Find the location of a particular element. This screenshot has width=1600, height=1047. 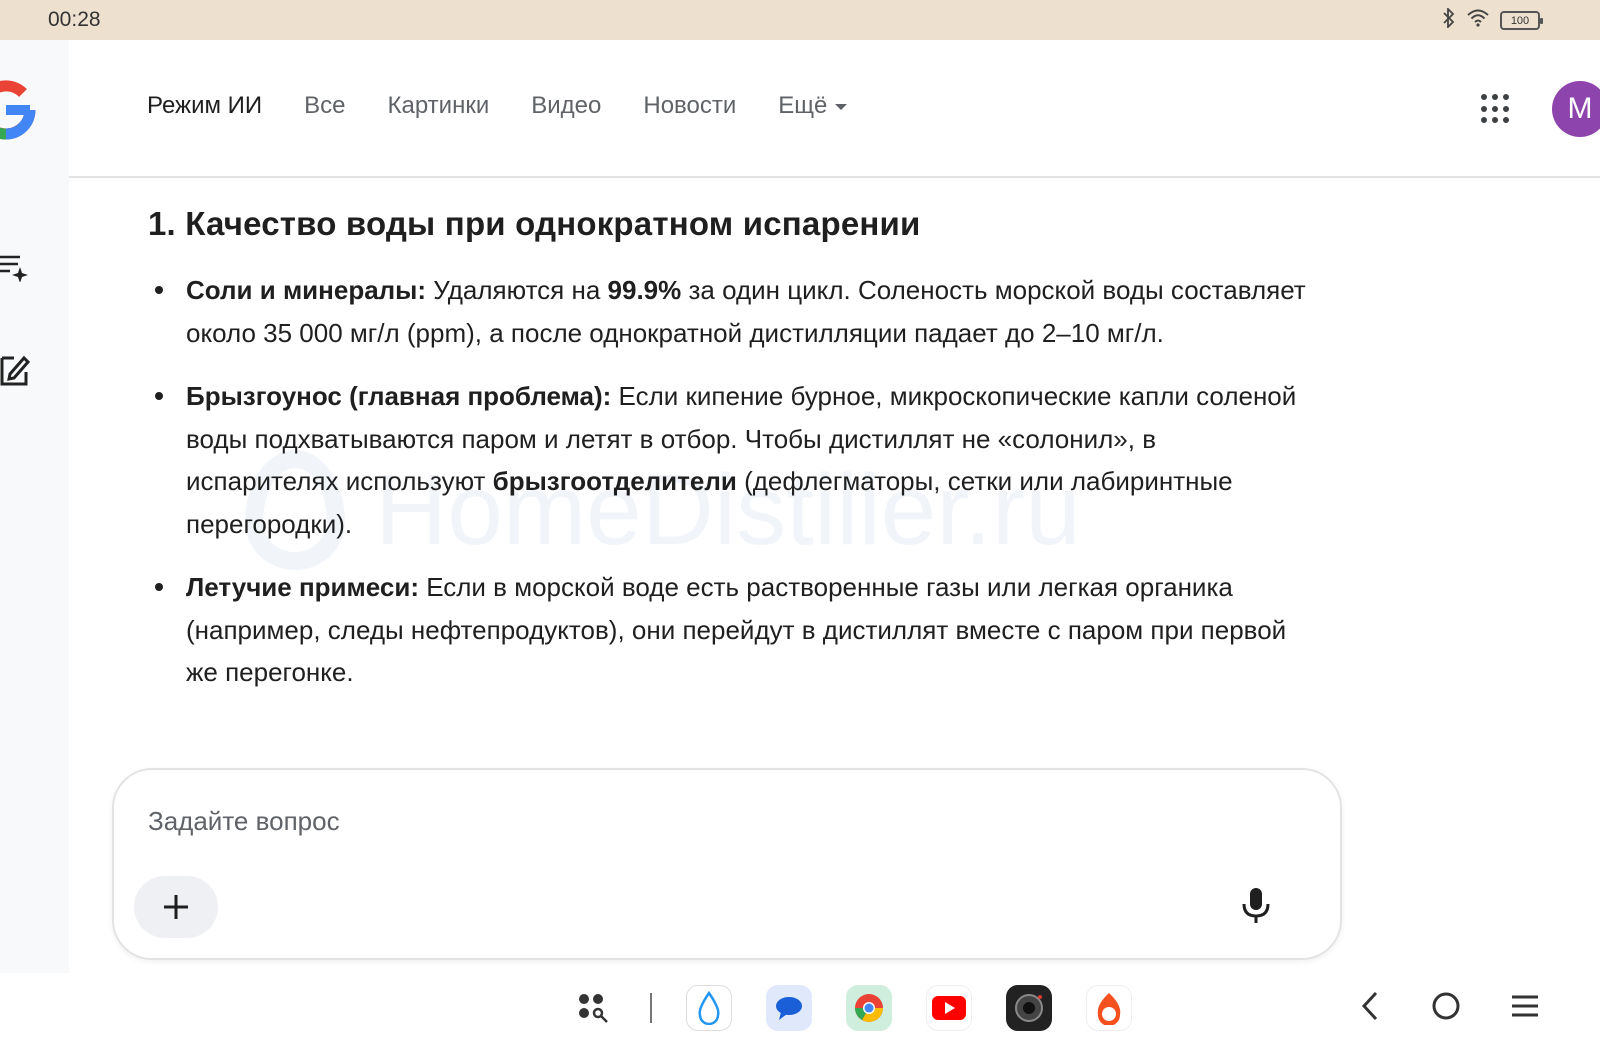

recents-icon is located at coordinates (1525, 1008).